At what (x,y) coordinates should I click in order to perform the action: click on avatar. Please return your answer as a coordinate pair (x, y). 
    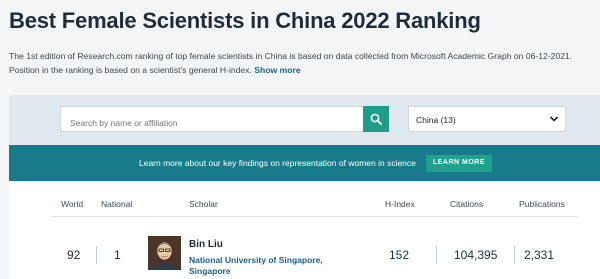
    Looking at the image, I should click on (164, 253).